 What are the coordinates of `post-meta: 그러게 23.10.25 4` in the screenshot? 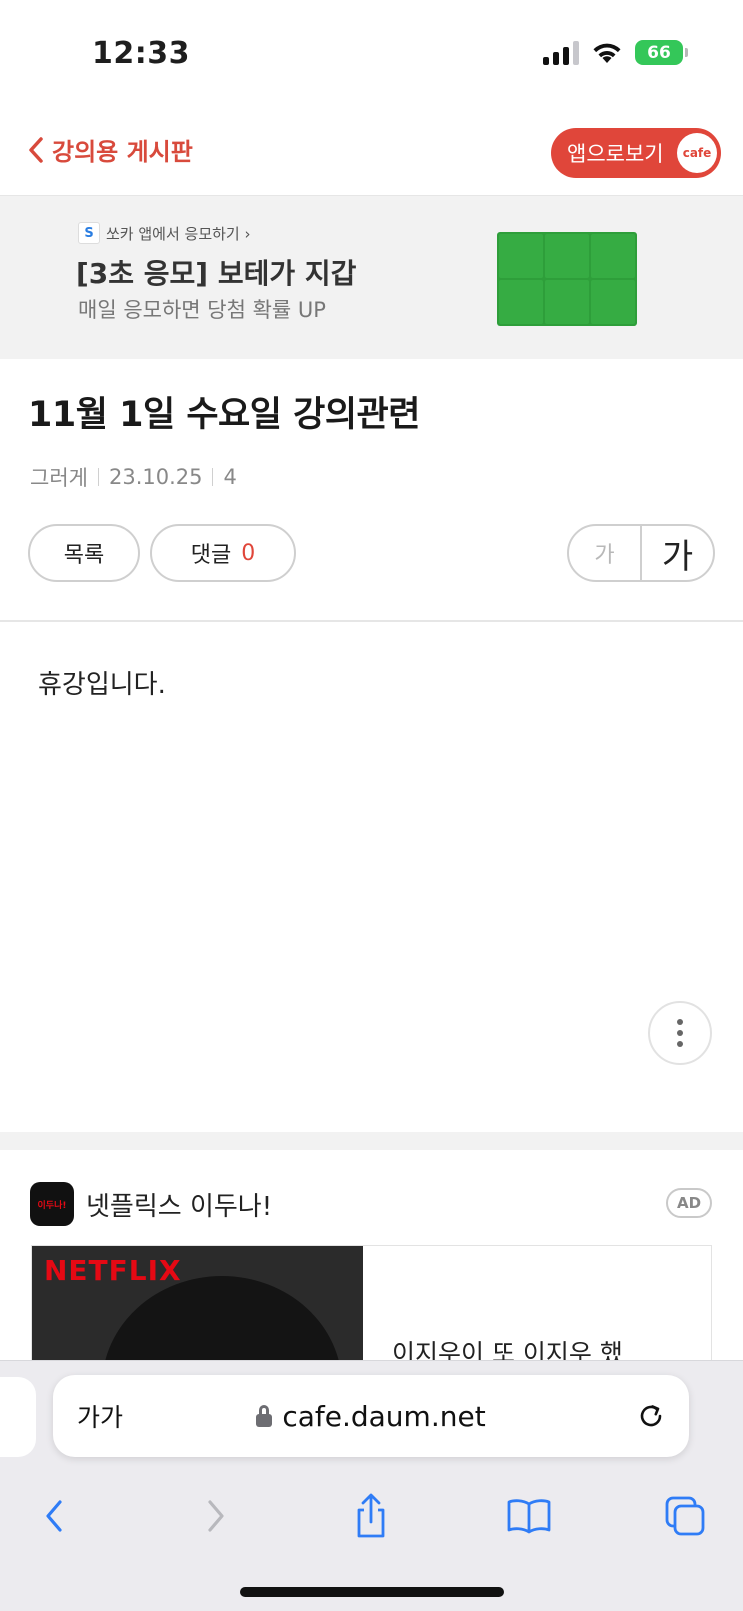 It's located at (133, 477).